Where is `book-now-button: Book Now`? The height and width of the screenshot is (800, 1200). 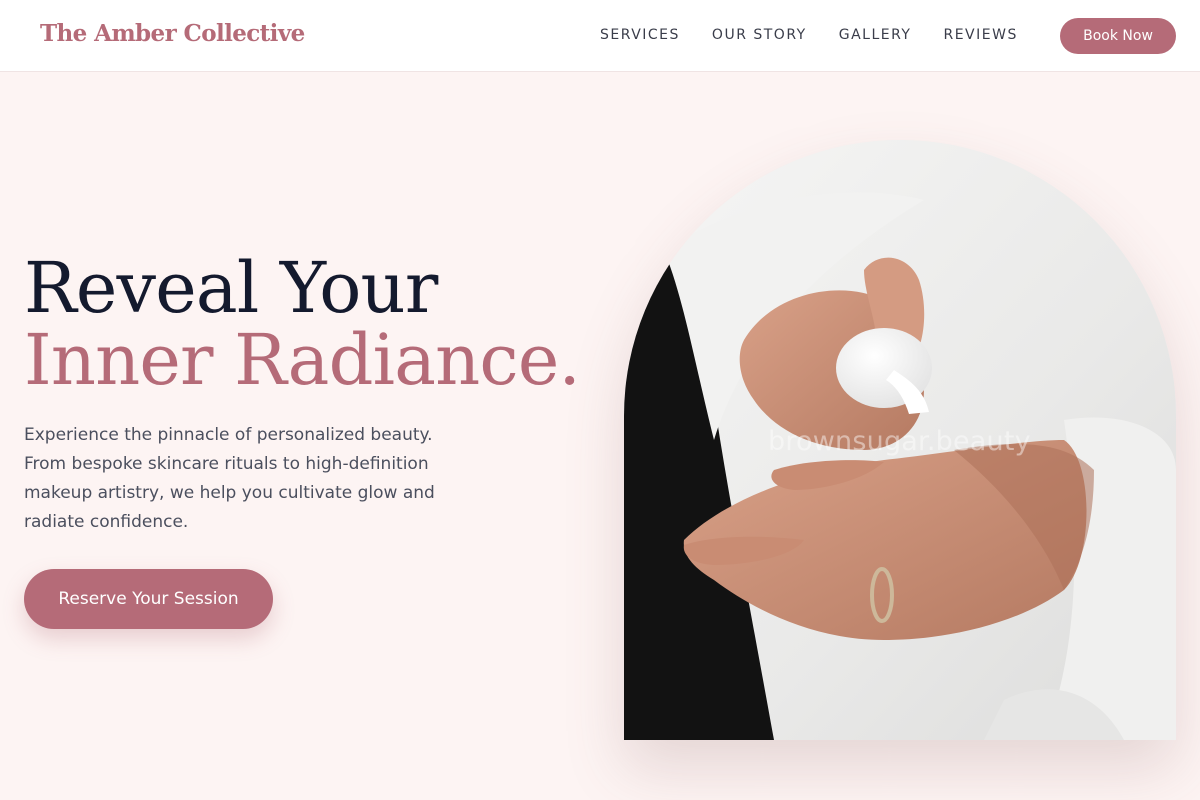
book-now-button: Book Now is located at coordinates (1118, 36).